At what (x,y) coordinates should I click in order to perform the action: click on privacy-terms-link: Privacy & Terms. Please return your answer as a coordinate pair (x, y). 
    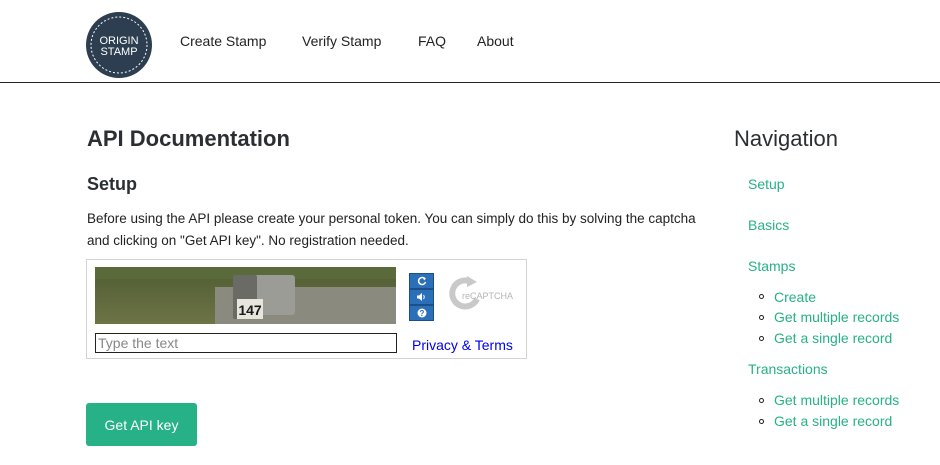
    Looking at the image, I should click on (462, 345).